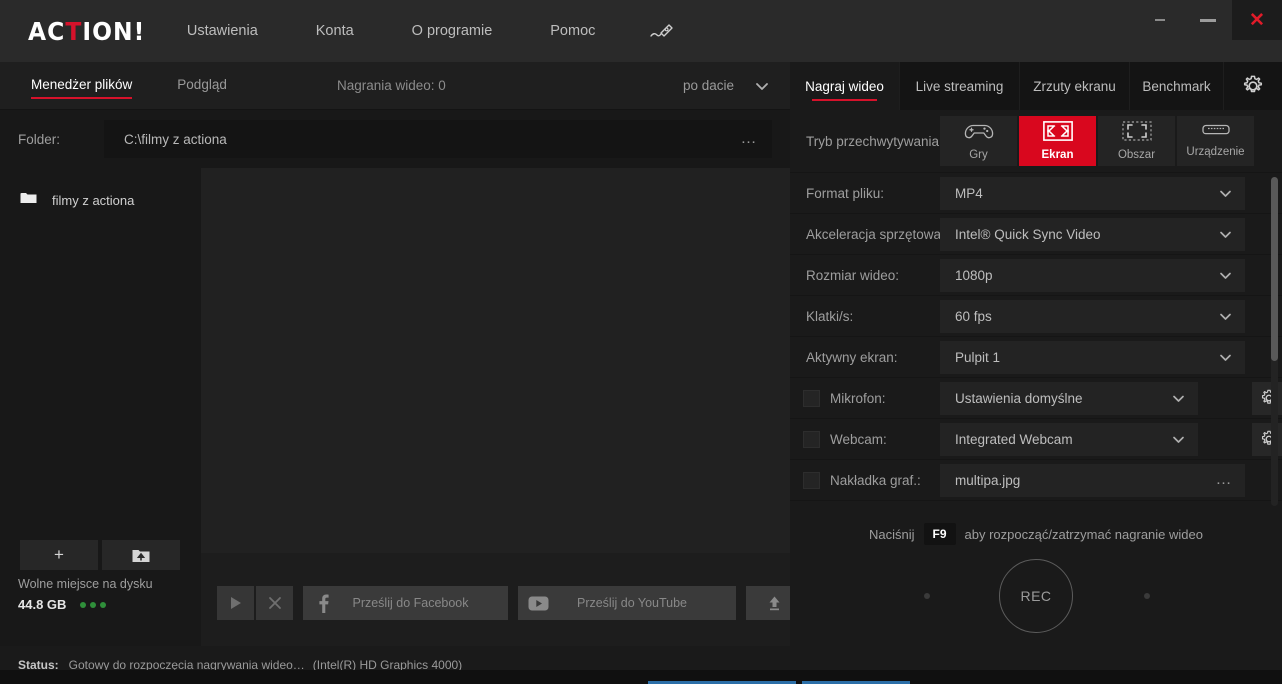 The height and width of the screenshot is (684, 1282). I want to click on tab-screenshots: Zrzuty ekranu, so click(1075, 86).